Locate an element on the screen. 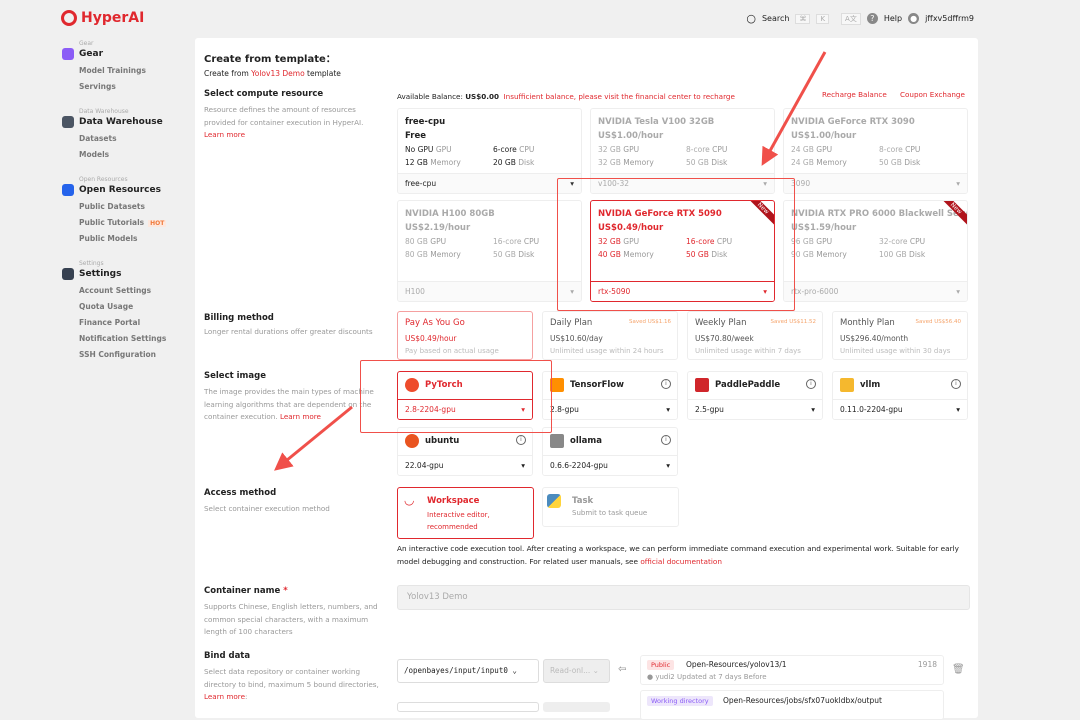 The image size is (1080, 720). arrow-to-image is located at coordinates (313, 438).